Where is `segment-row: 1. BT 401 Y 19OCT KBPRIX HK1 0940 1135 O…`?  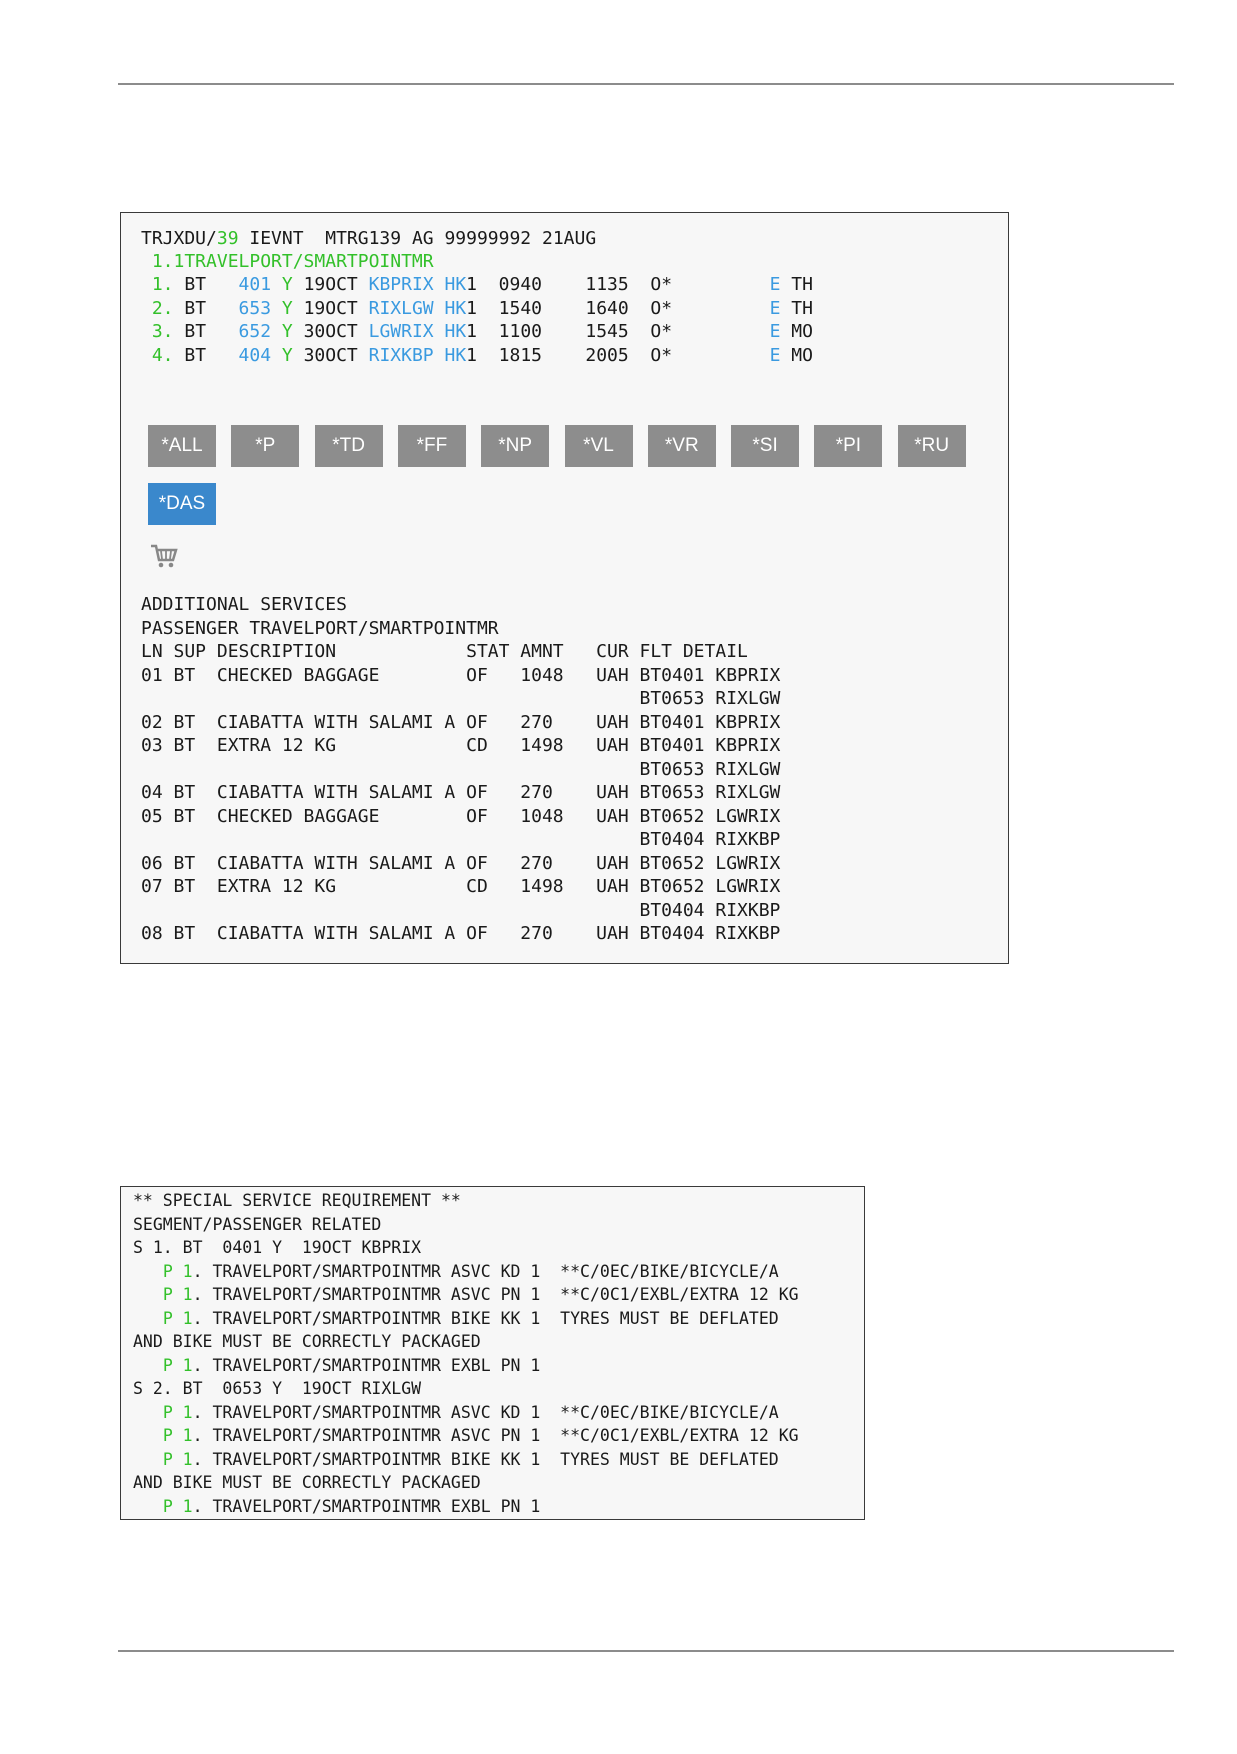 segment-row: 1. BT 401 Y 19OCT KBPRIX HK1 0940 1135 O… is located at coordinates (477, 284).